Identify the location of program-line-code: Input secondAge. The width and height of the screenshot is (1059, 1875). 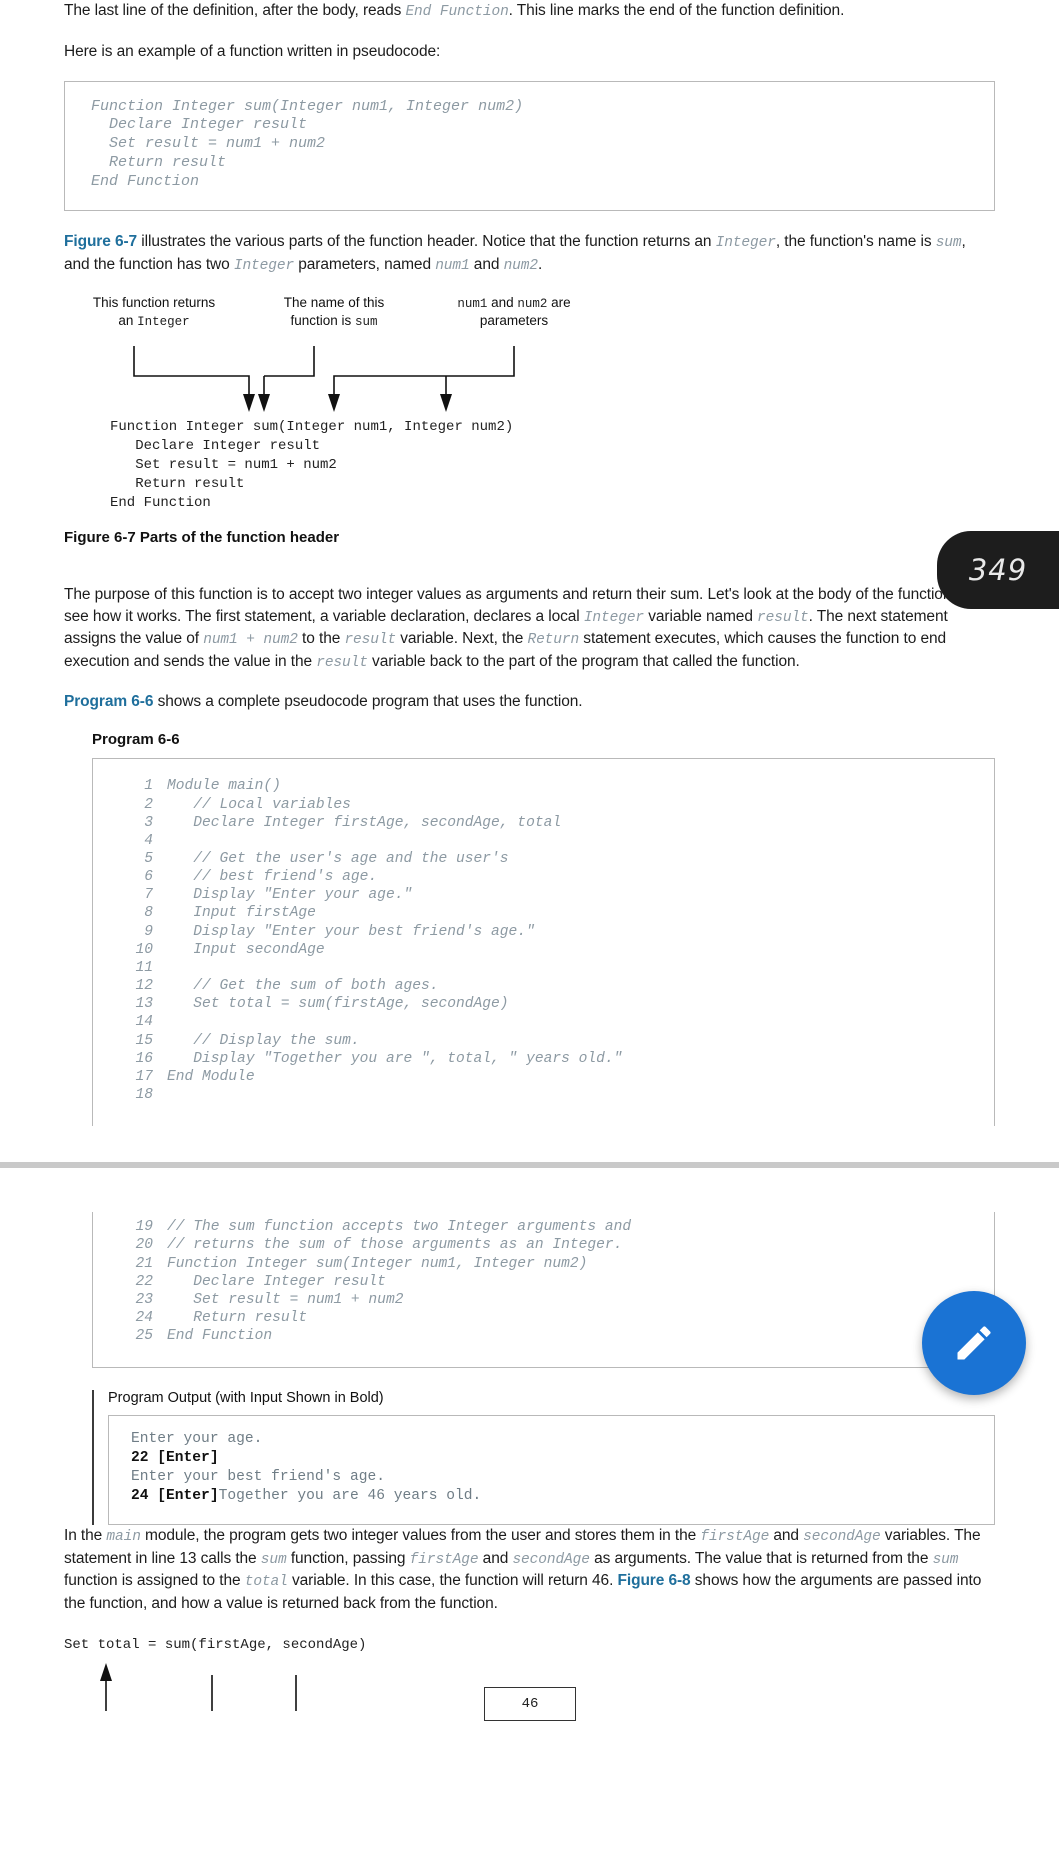
(246, 949).